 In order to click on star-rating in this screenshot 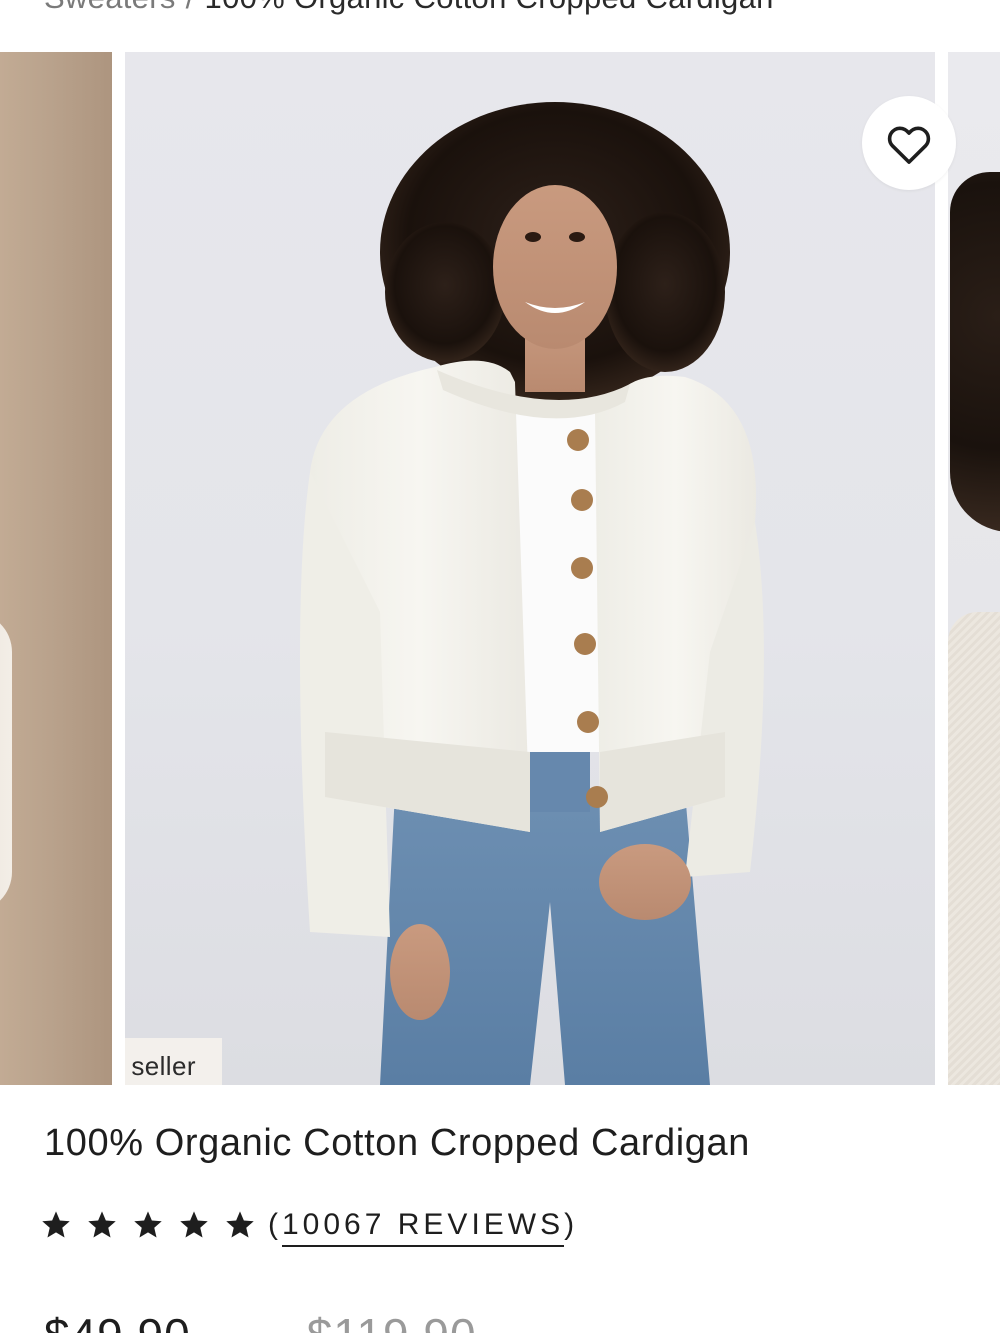, I will do `click(155, 1225)`.